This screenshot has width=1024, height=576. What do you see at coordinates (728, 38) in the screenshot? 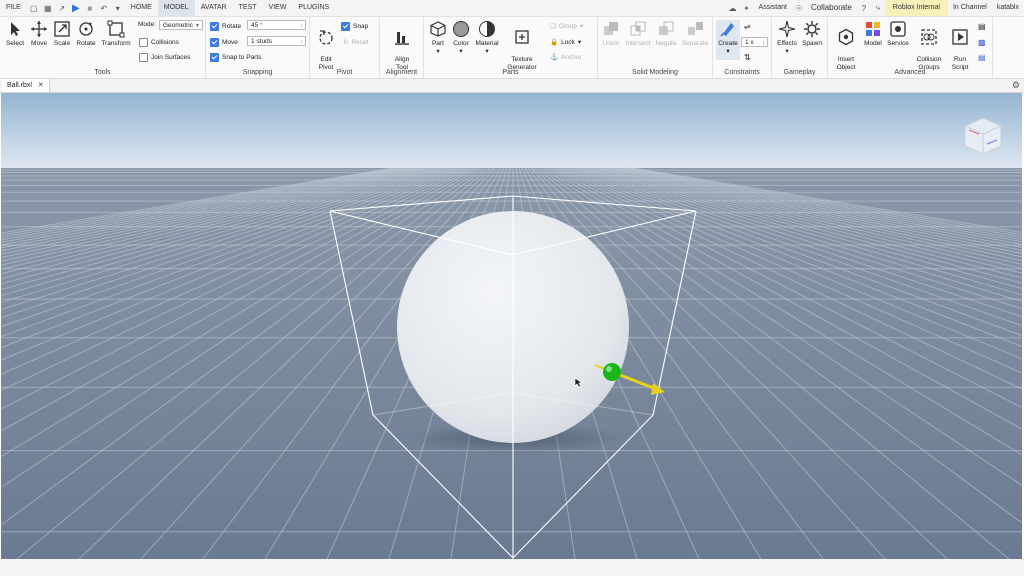
I see `create-constraint-button: Create ▾` at bounding box center [728, 38].